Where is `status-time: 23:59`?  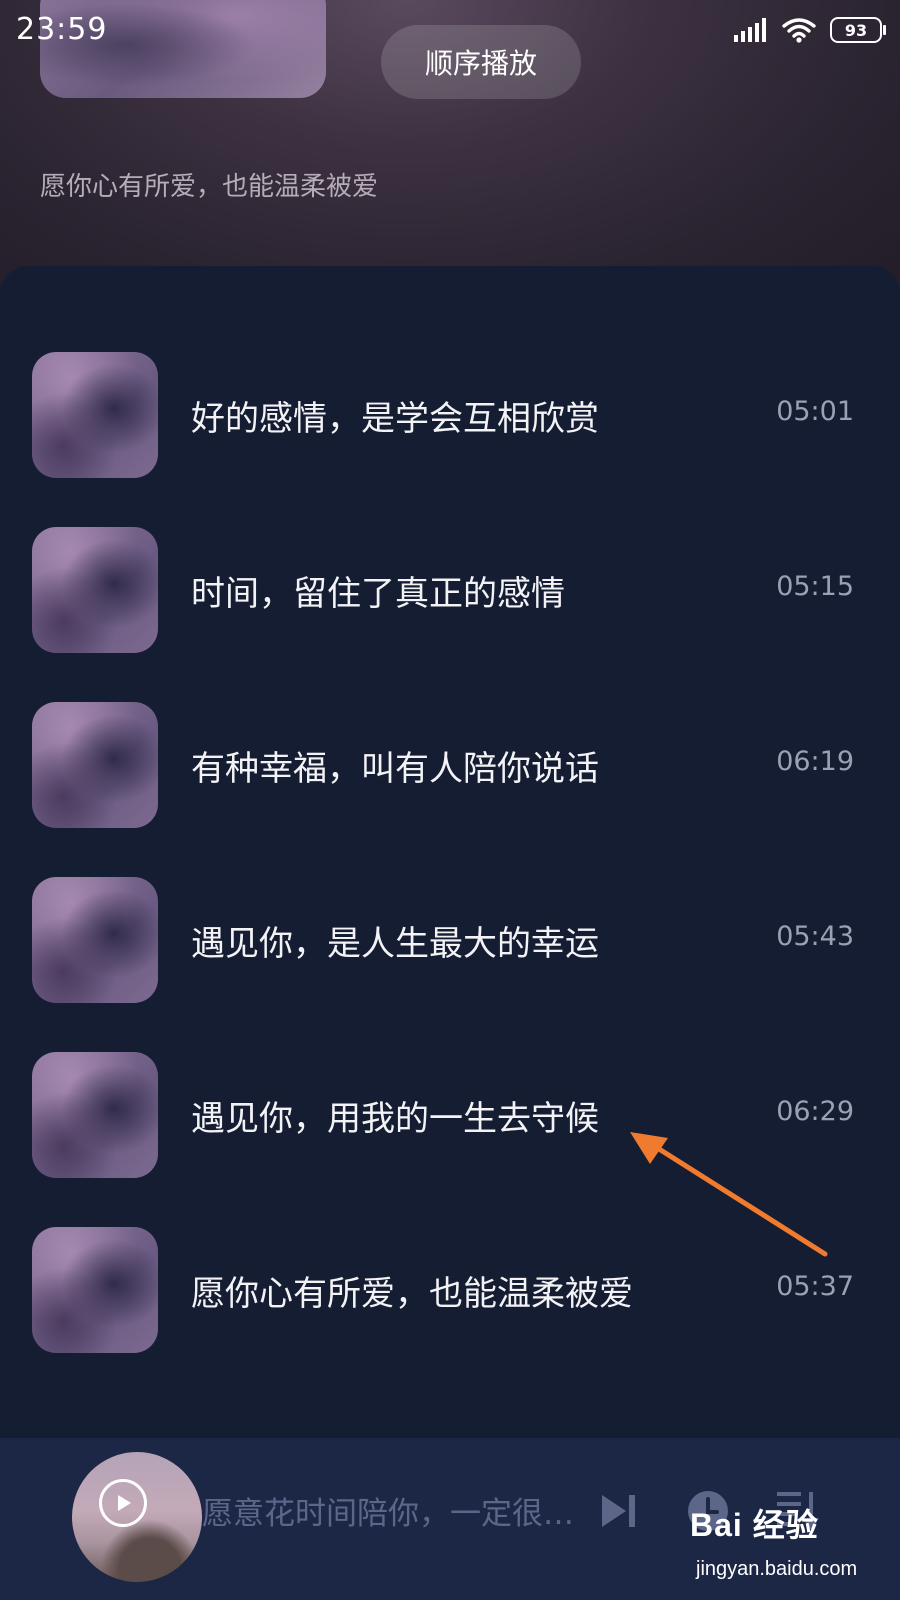 status-time: 23:59 is located at coordinates (62, 29).